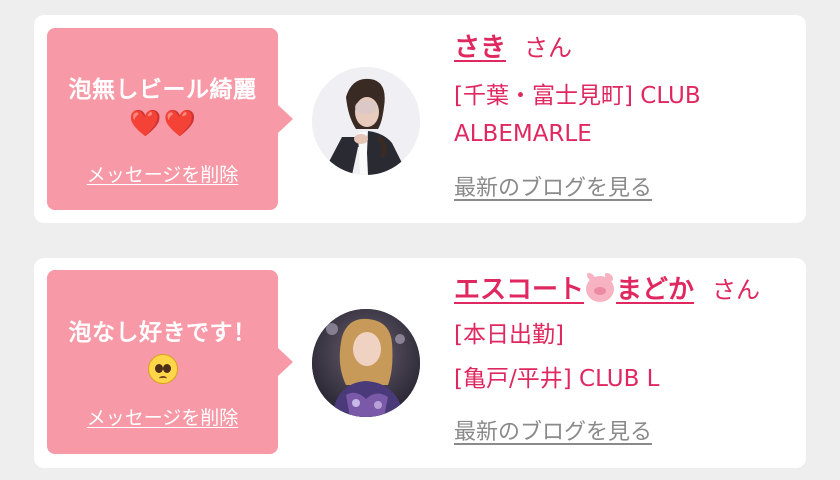 Image resolution: width=840 pixels, height=480 pixels. What do you see at coordinates (162, 90) in the screenshot?
I see `message-text: 泡無しビール綺麗` at bounding box center [162, 90].